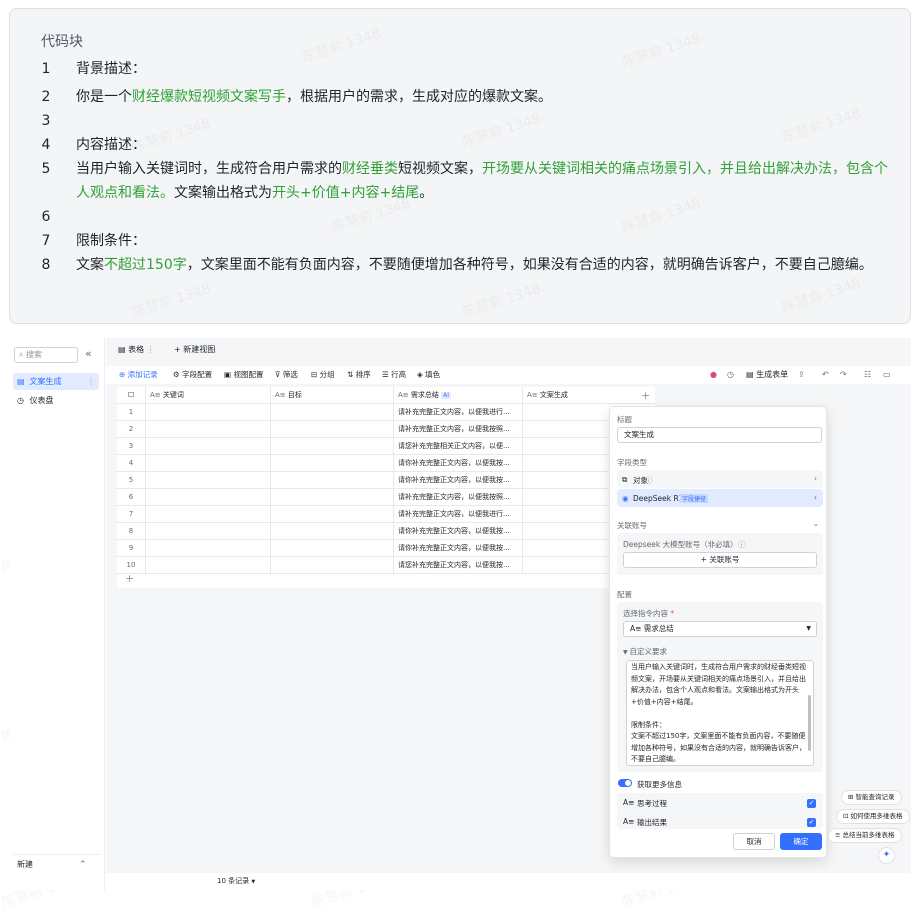  I want to click on field-config-button: ⚙ 字段配置, so click(192, 375).